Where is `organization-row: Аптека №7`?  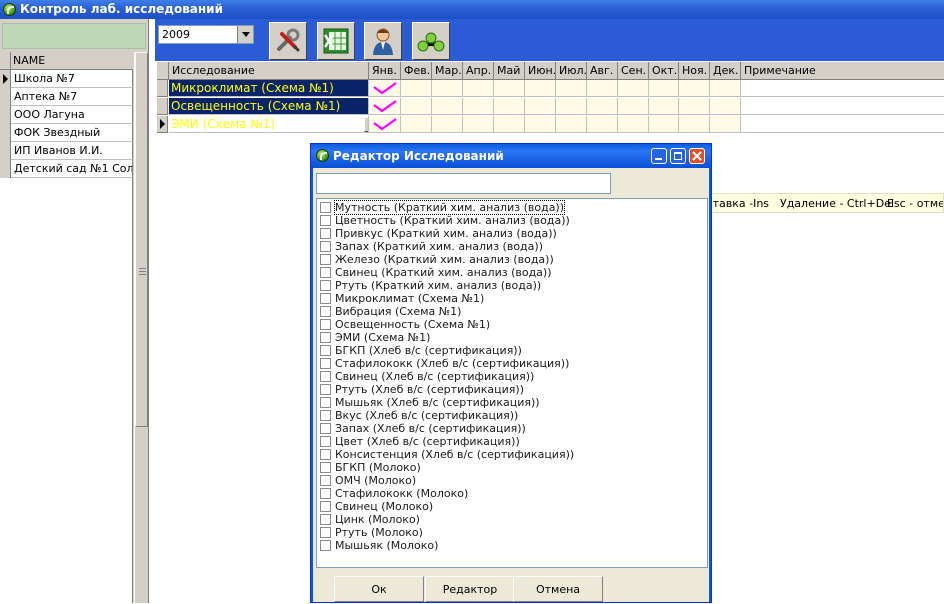 organization-row: Аптека №7 is located at coordinates (66, 97).